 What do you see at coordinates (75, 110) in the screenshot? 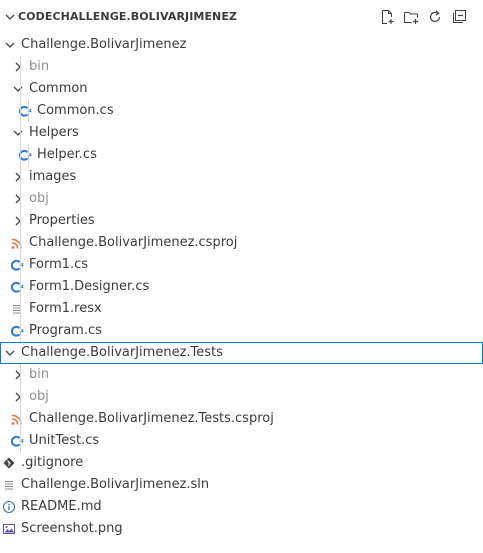
I see `tree-item-label: Common.cs` at bounding box center [75, 110].